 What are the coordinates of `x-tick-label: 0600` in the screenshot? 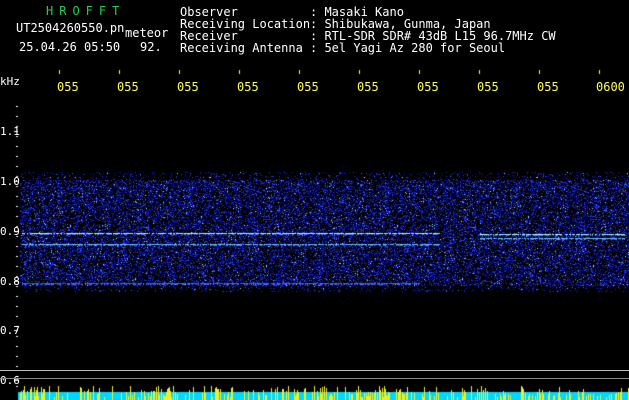 It's located at (610, 87).